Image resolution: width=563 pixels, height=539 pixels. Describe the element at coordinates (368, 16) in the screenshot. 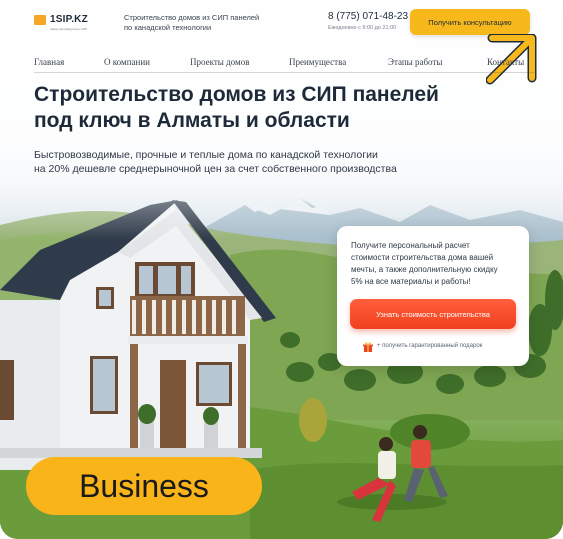

I see `phone-number: 8 (775) 071-48-23` at that location.